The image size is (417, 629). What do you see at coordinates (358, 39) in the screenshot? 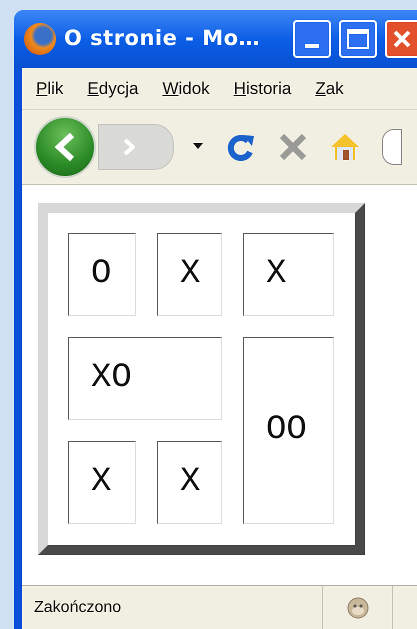
I see `maximize-button` at bounding box center [358, 39].